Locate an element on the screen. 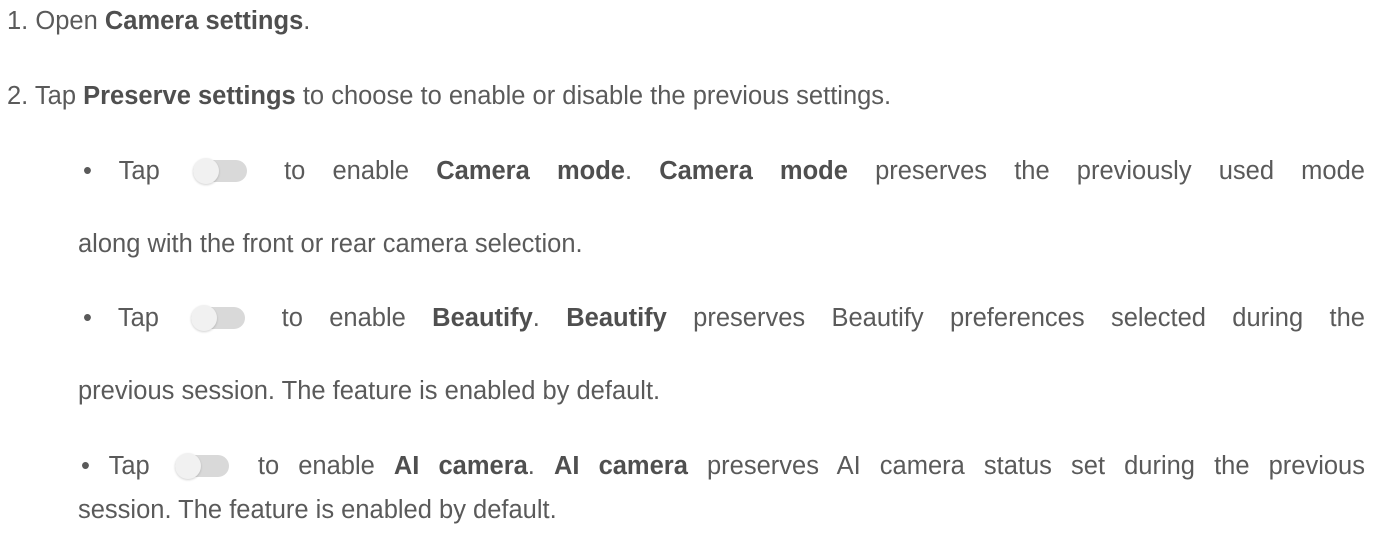  toggle-switch-beautify is located at coordinates (218, 318).